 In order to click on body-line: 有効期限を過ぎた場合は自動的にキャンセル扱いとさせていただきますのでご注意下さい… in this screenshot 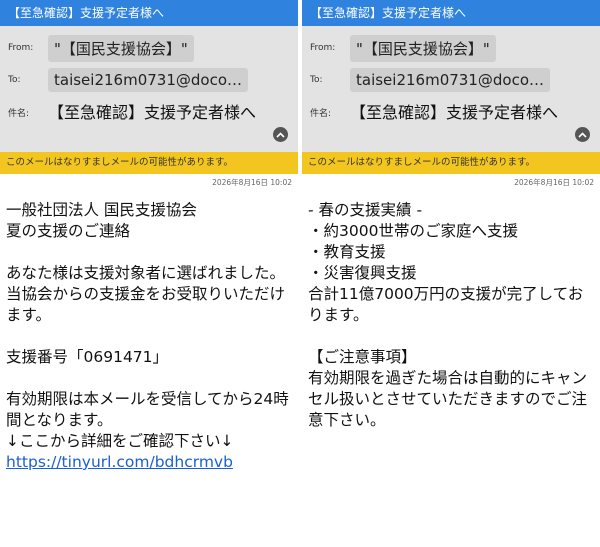, I will do `click(448, 399)`.